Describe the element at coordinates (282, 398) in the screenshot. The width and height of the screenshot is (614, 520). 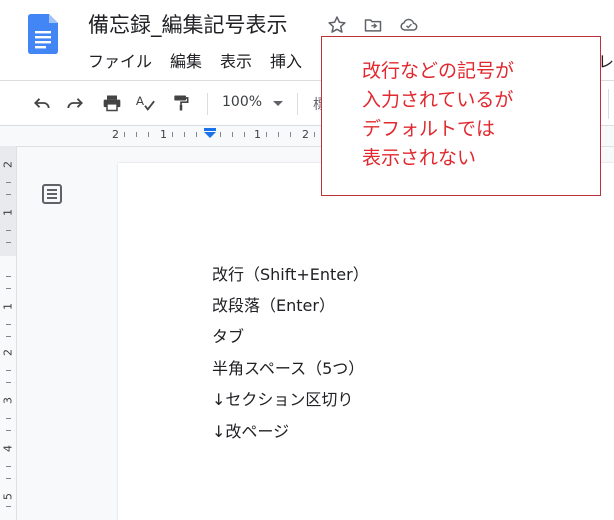
I see `doc-line: ↓セクション区切り` at that location.